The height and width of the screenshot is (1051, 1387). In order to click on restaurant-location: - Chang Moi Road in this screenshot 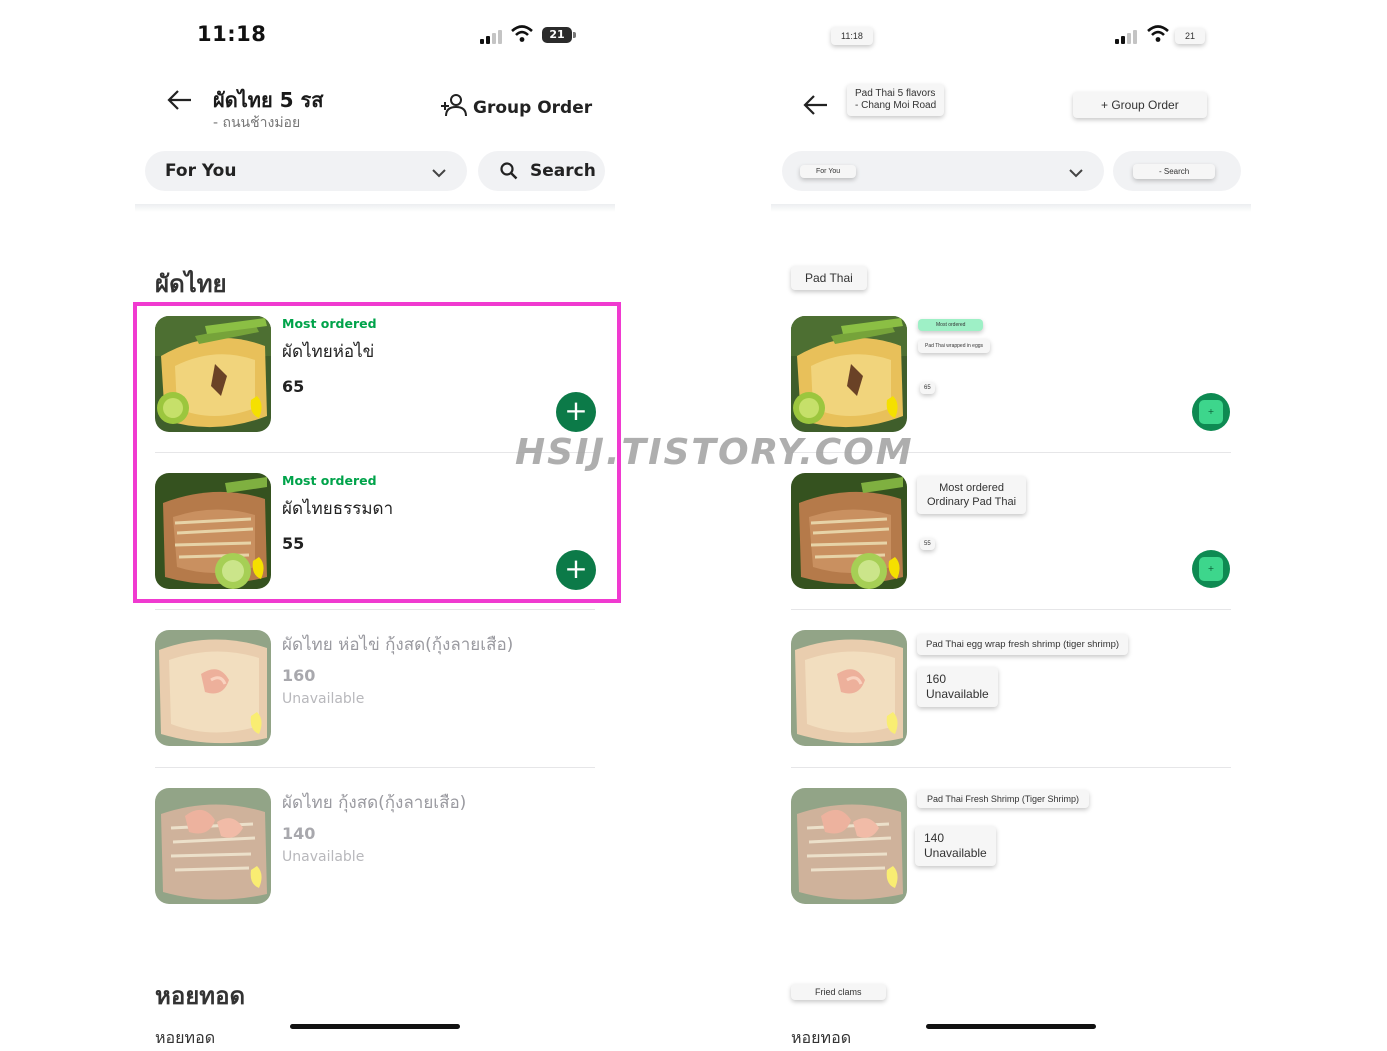, I will do `click(896, 105)`.